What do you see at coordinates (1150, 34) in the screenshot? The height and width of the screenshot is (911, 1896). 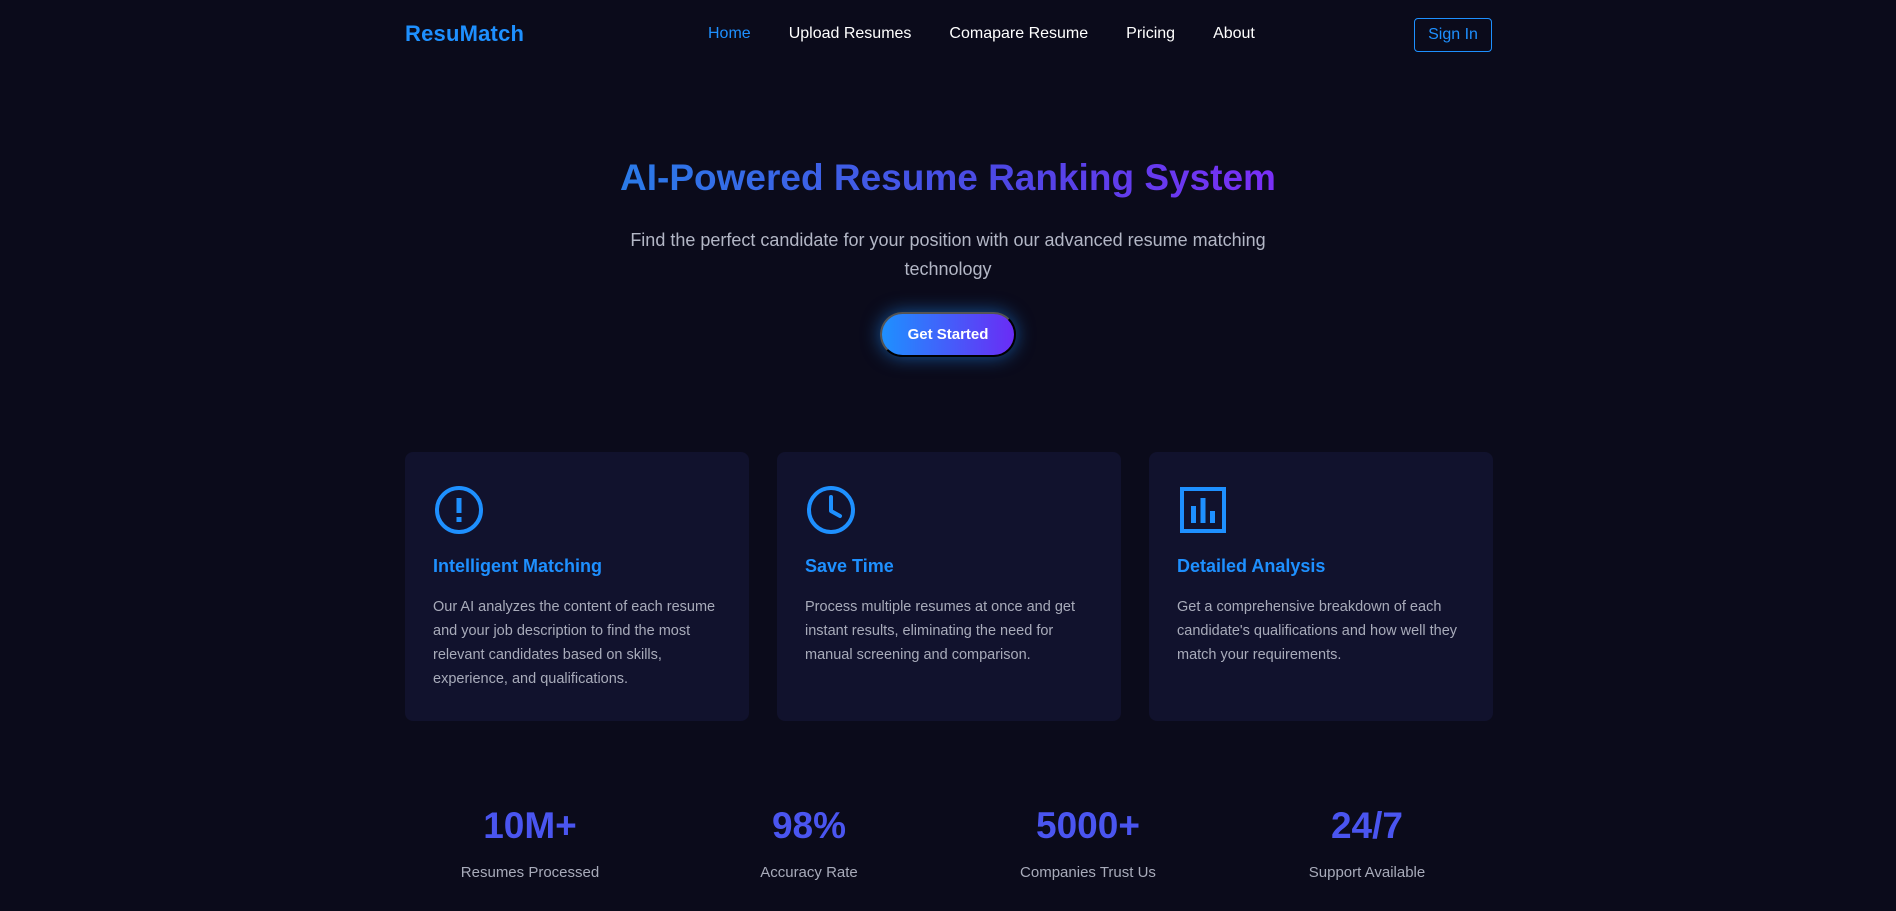 I see `nav-link-pricing: Pricing` at bounding box center [1150, 34].